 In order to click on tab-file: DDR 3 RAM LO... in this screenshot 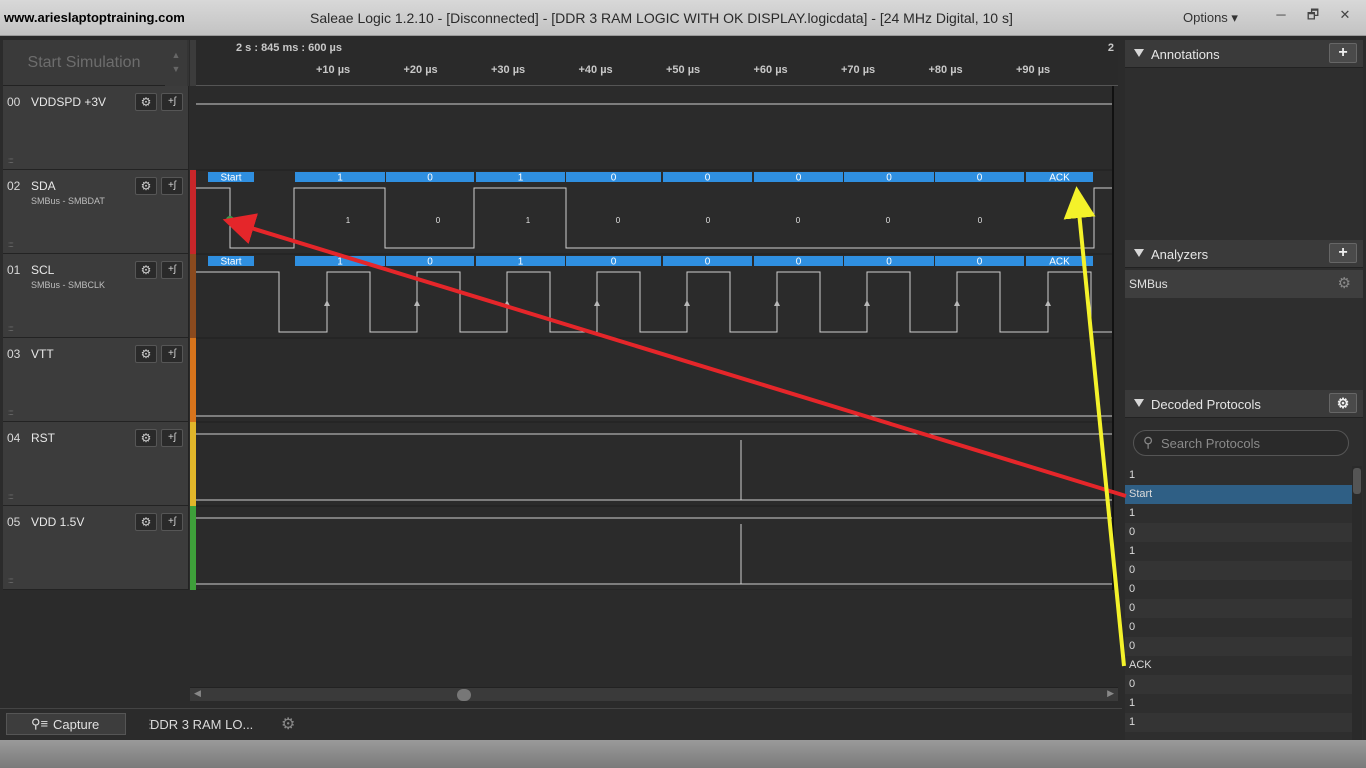, I will do `click(201, 724)`.